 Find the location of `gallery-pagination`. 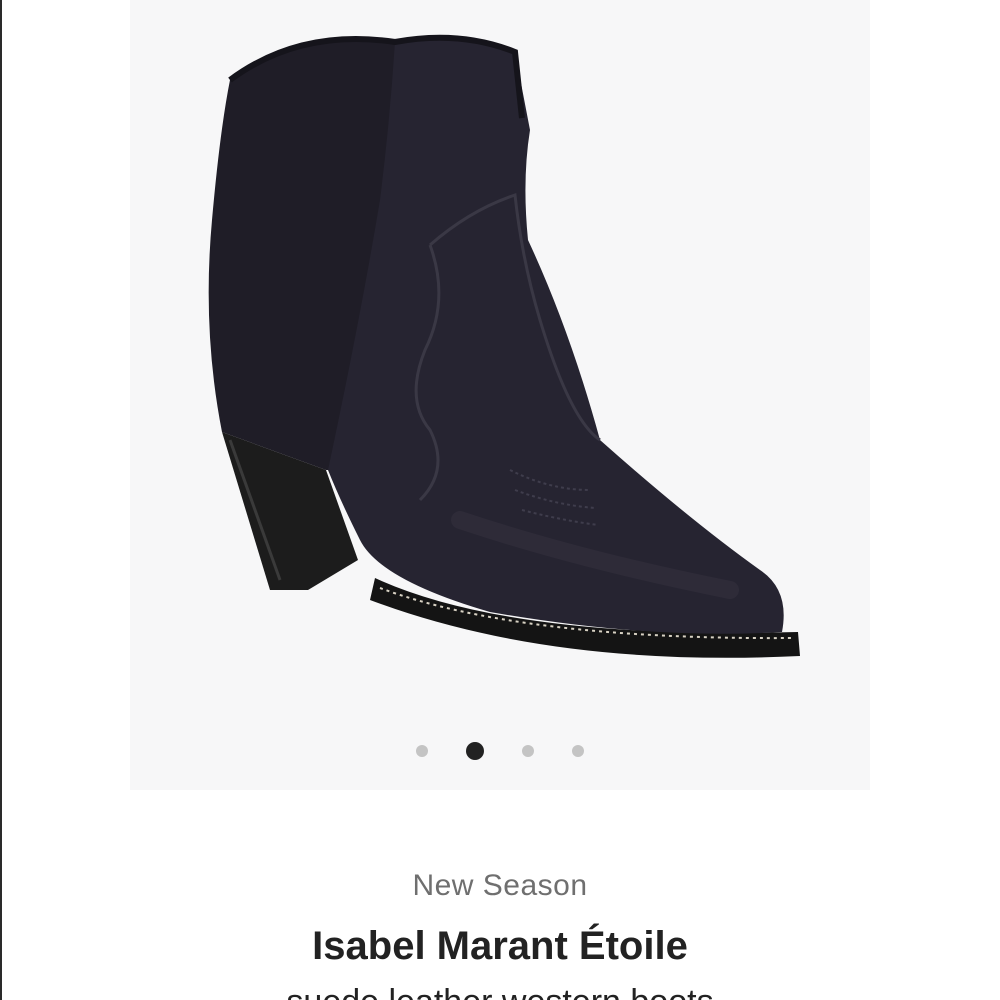

gallery-pagination is located at coordinates (500, 751).